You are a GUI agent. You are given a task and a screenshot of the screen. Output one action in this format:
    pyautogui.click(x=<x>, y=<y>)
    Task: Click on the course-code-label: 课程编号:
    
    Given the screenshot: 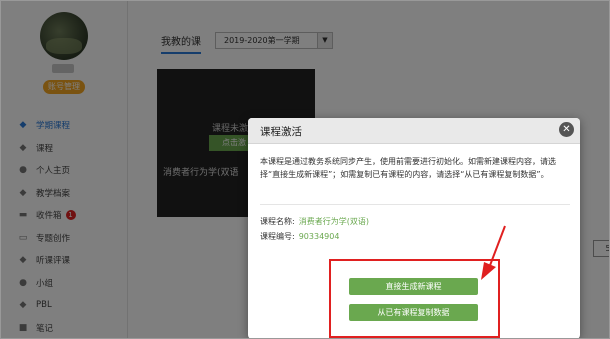 What is the action you would take?
    pyautogui.click(x=277, y=236)
    